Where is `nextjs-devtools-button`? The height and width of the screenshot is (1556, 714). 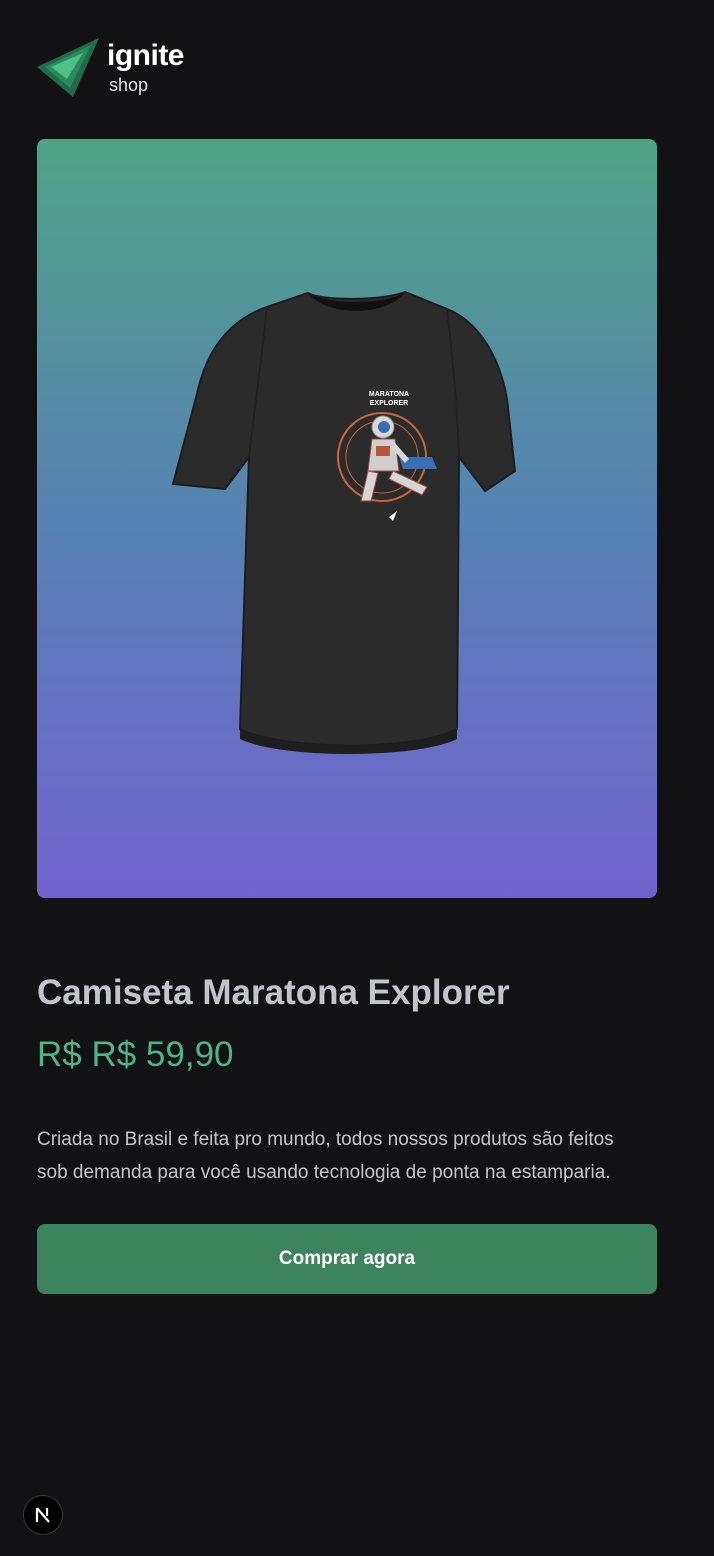 nextjs-devtools-button is located at coordinates (43, 1515).